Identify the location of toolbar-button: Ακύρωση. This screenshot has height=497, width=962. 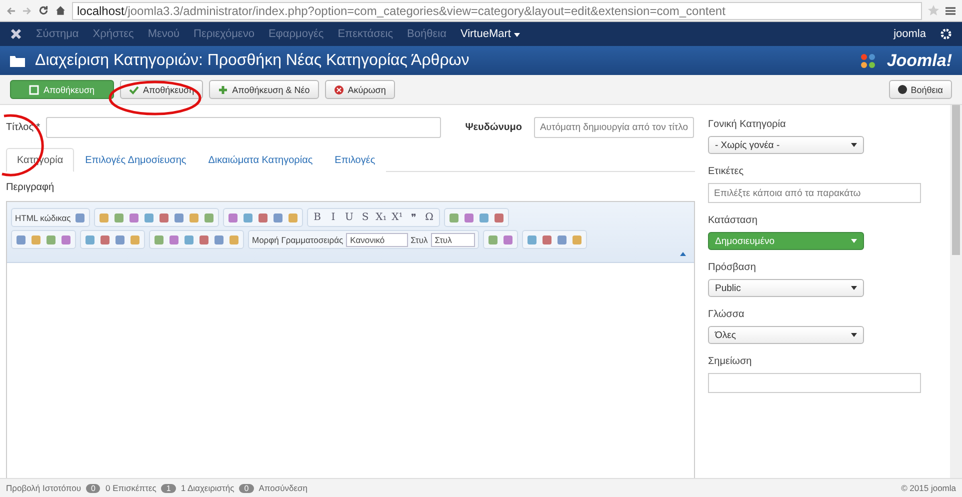
(359, 89).